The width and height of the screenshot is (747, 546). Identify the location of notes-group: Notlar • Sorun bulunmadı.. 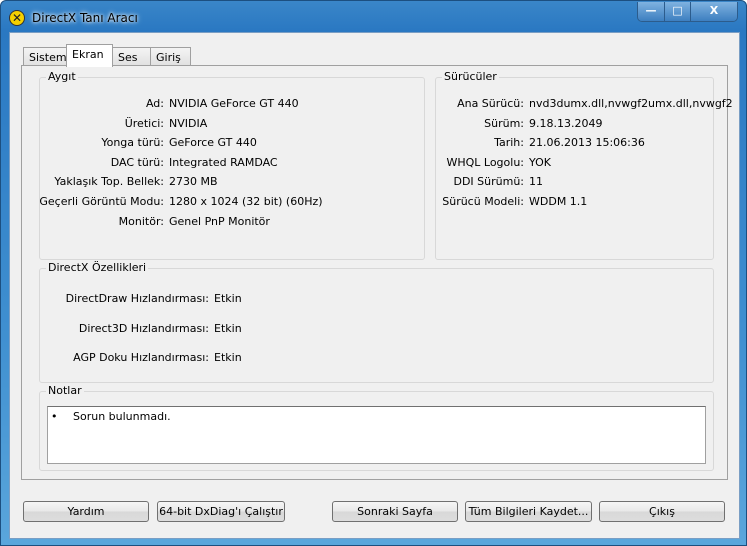
(376, 427).